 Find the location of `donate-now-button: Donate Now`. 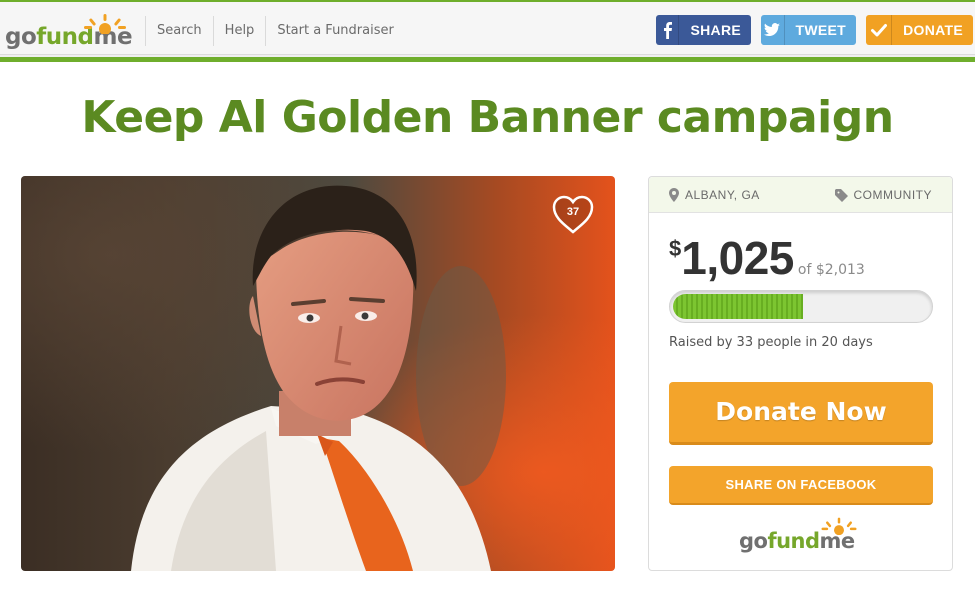

donate-now-button: Donate Now is located at coordinates (801, 413).